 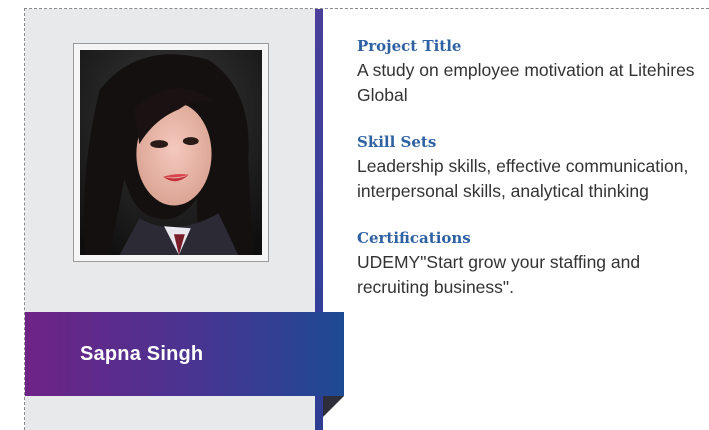 I want to click on profile-name: Sapna Singh, so click(x=142, y=353).